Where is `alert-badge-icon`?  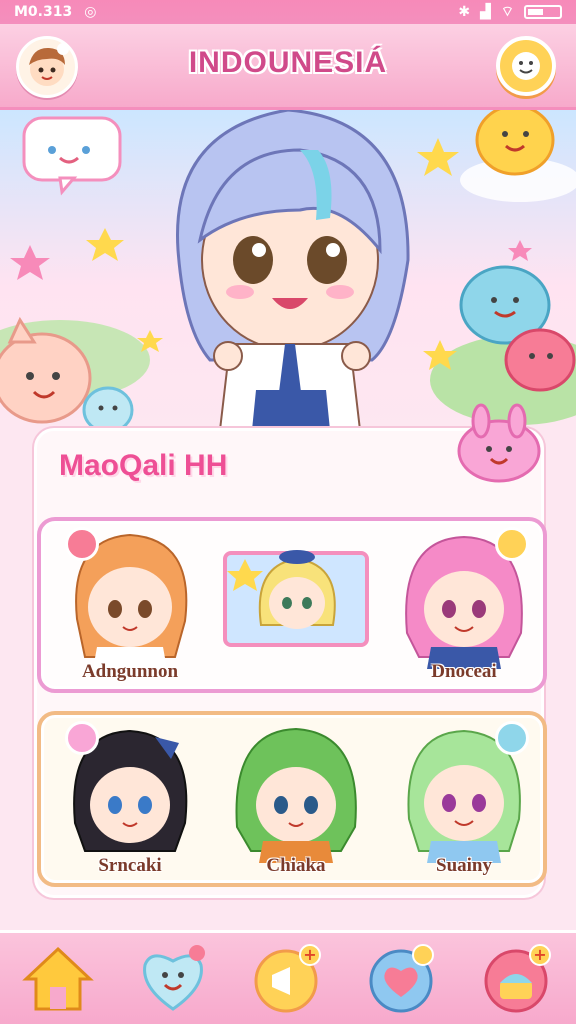 alert-badge-icon is located at coordinates (512, 544).